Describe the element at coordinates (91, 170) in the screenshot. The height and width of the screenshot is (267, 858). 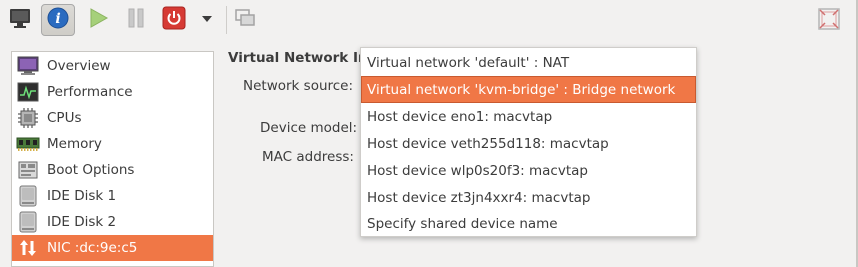
I see `sidebar-item-label: Boot Options` at that location.